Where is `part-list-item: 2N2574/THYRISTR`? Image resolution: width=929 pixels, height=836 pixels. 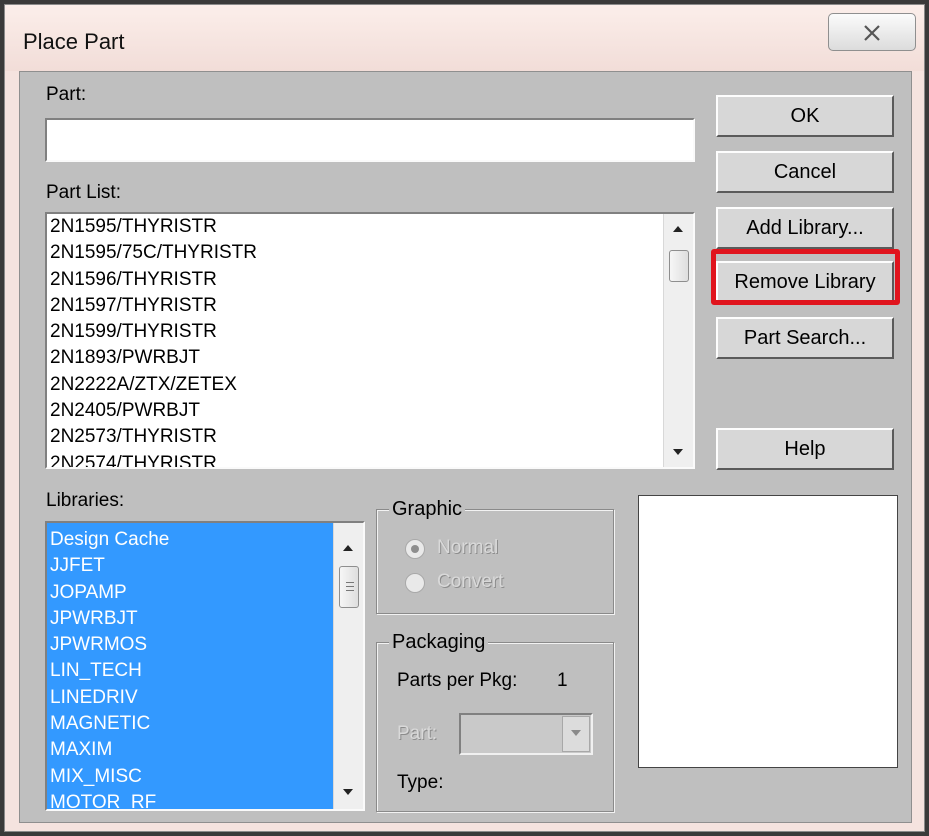 part-list-item: 2N2574/THYRISTR is located at coordinates (370, 459).